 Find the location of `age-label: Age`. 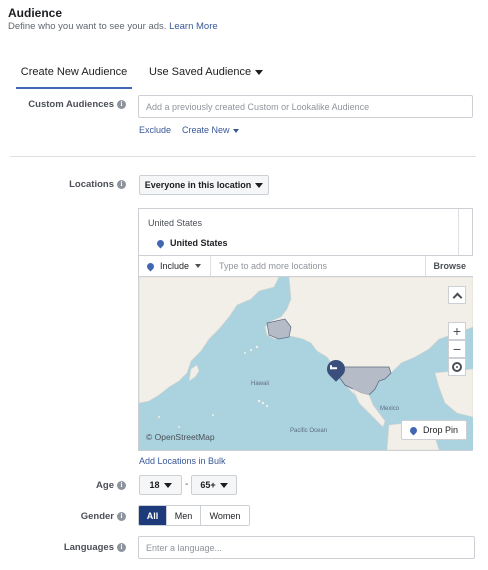

age-label: Age is located at coordinates (105, 485).